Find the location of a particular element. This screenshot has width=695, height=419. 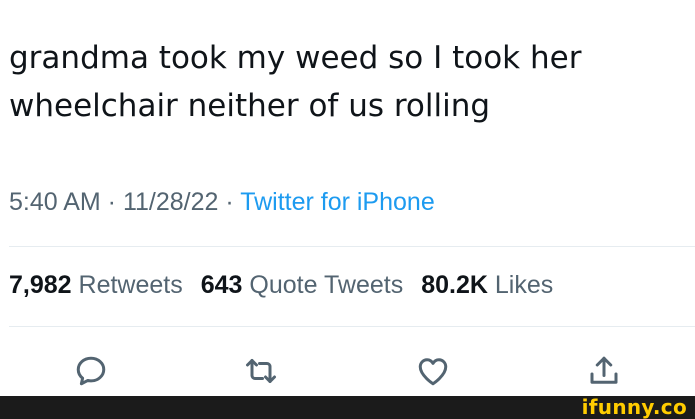

tweet-date: 11/28/22 is located at coordinates (170, 202).